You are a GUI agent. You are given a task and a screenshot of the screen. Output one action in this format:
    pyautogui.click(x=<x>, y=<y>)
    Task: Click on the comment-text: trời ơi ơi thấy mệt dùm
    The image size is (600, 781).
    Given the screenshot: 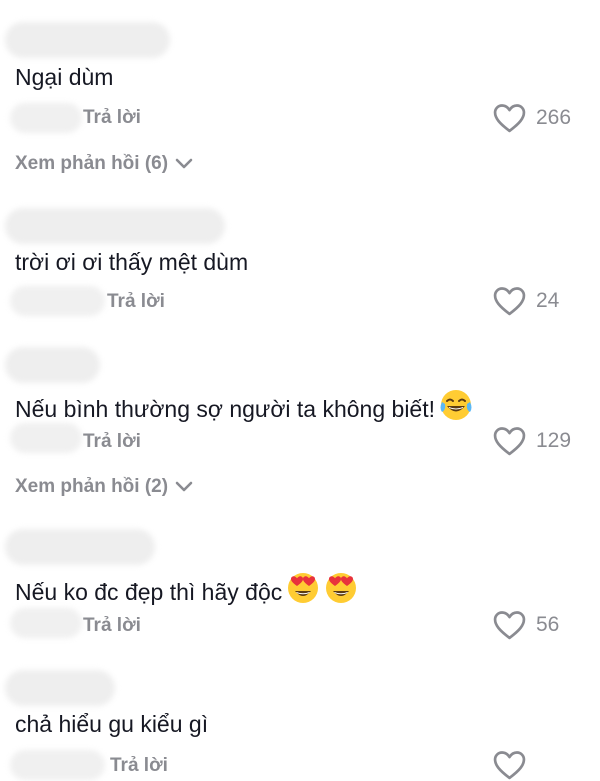 What is the action you would take?
    pyautogui.click(x=132, y=262)
    